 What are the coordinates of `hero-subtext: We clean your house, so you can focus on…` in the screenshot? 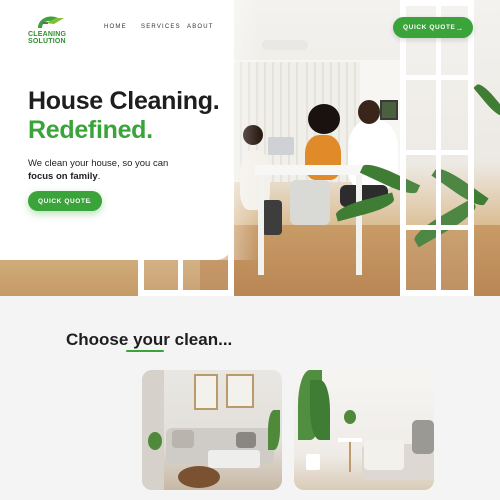 It's located at (118, 170).